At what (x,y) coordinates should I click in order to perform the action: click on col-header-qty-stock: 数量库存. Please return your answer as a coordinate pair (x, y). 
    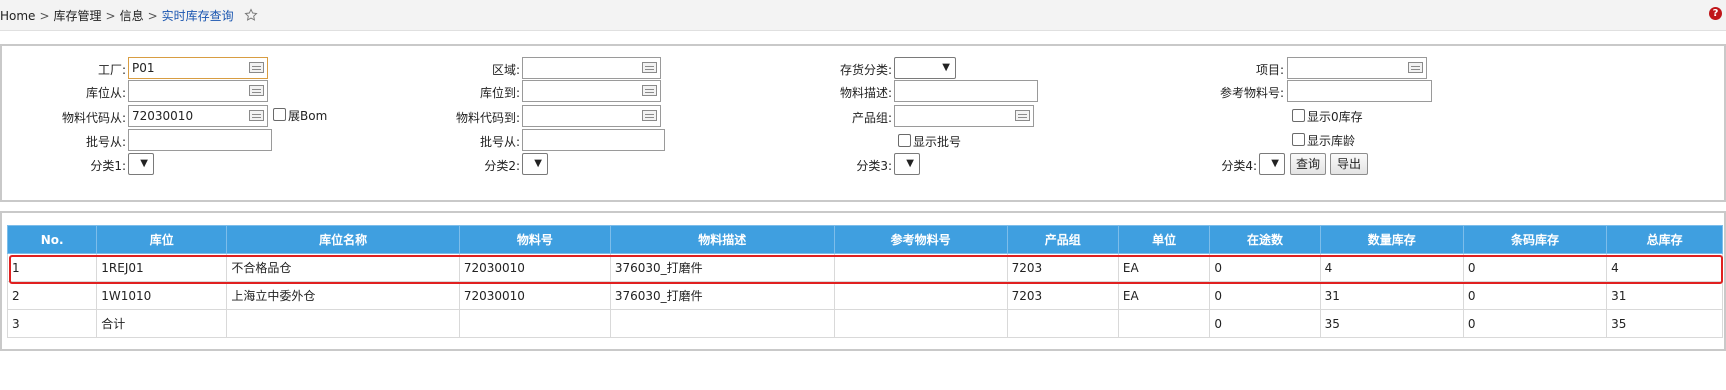
    Looking at the image, I should click on (1391, 239).